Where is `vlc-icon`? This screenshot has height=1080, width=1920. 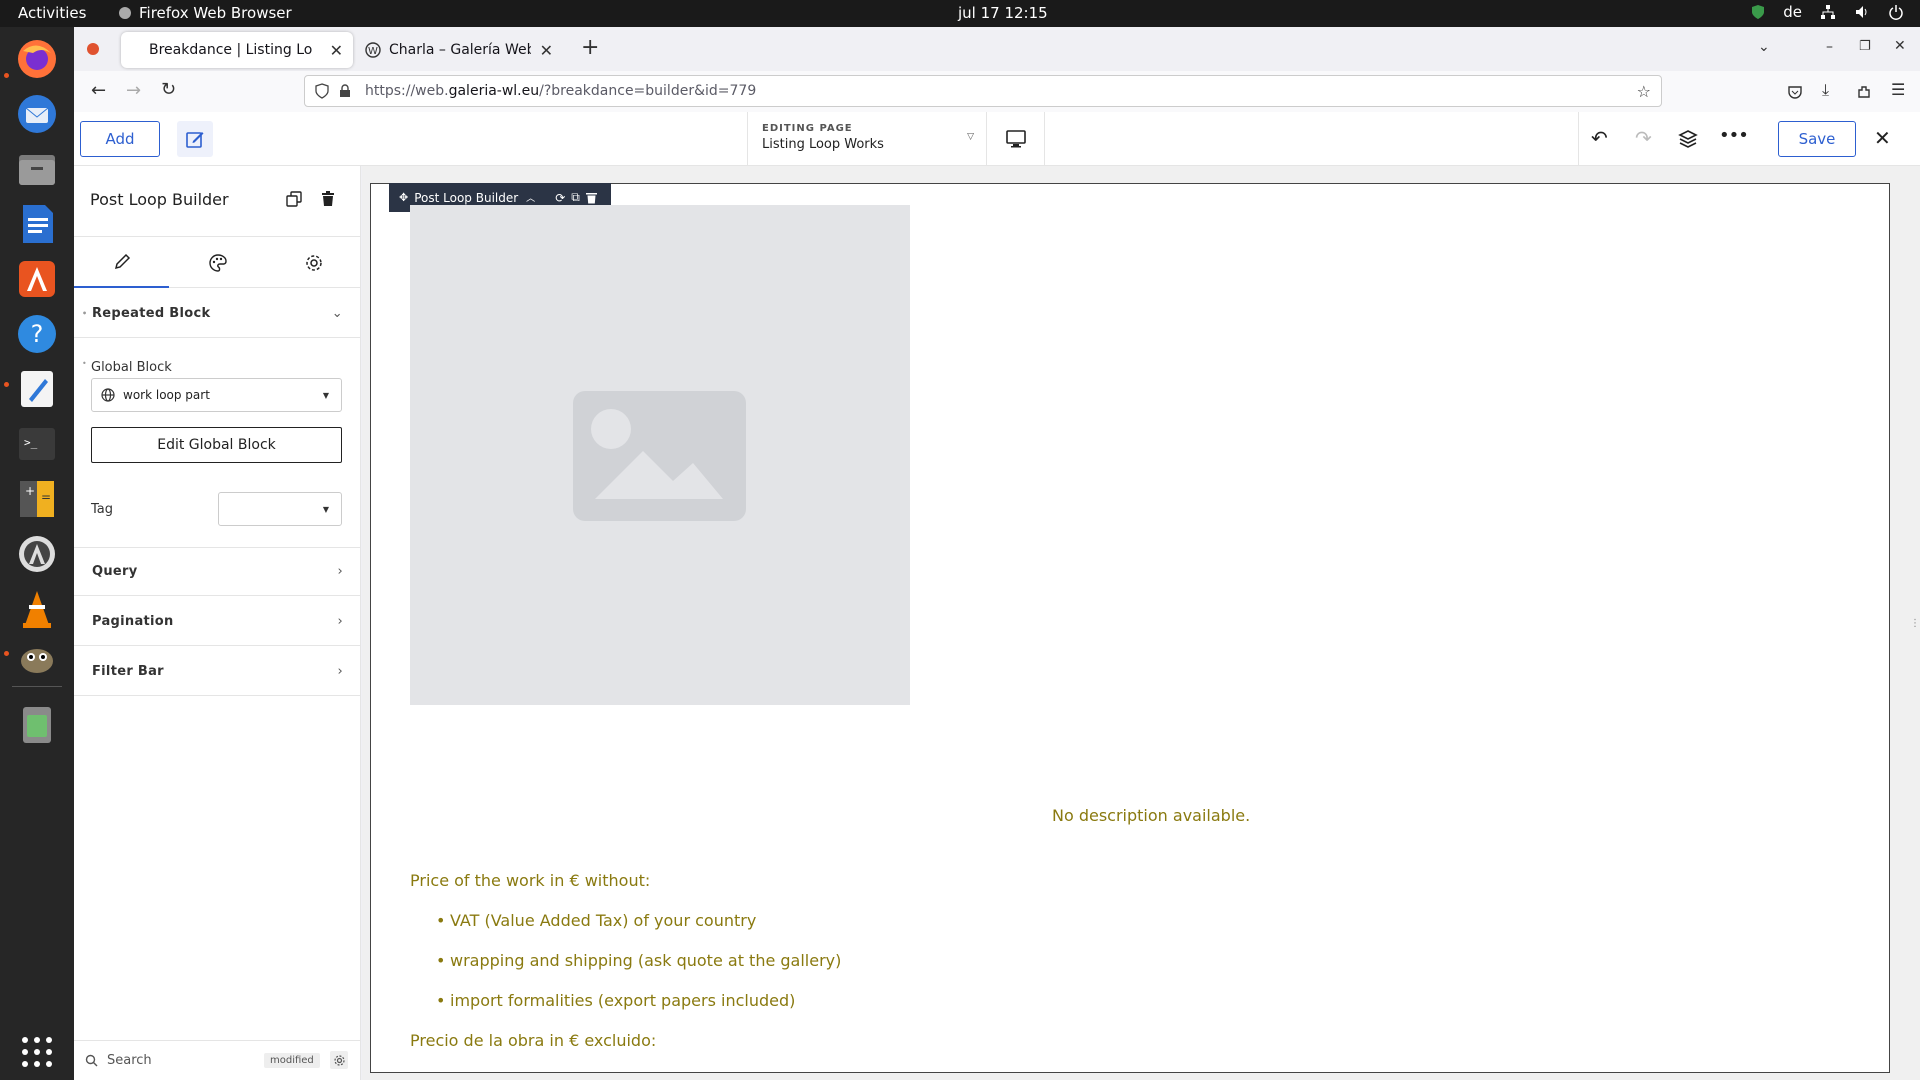
vlc-icon is located at coordinates (37, 609).